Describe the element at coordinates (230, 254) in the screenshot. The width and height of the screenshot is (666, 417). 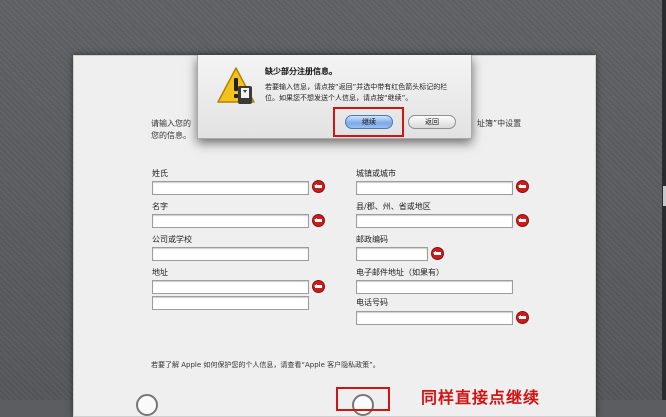
I see `company-field` at that location.